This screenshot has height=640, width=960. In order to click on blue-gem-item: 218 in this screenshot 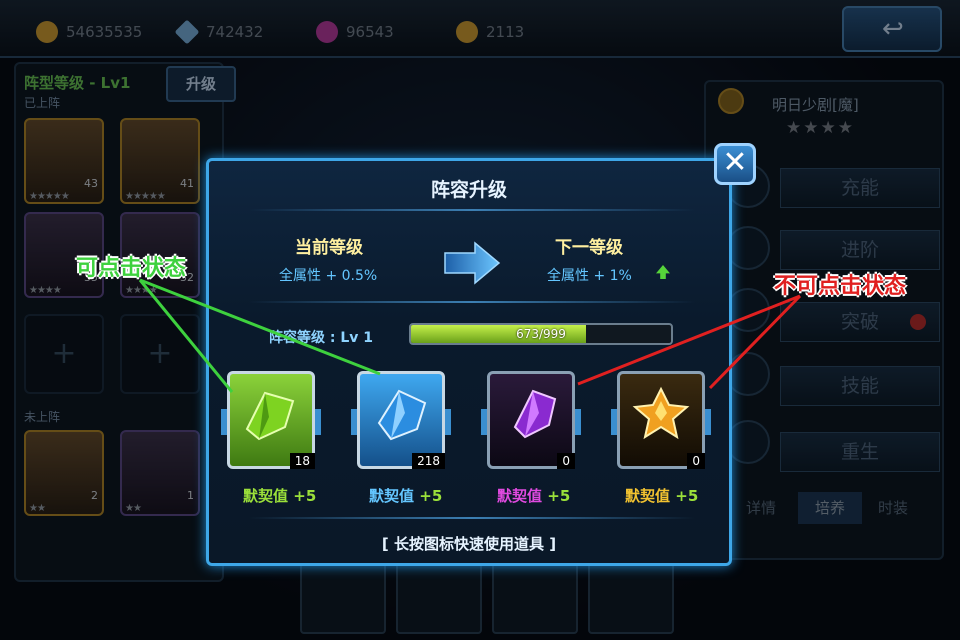, I will do `click(401, 422)`.